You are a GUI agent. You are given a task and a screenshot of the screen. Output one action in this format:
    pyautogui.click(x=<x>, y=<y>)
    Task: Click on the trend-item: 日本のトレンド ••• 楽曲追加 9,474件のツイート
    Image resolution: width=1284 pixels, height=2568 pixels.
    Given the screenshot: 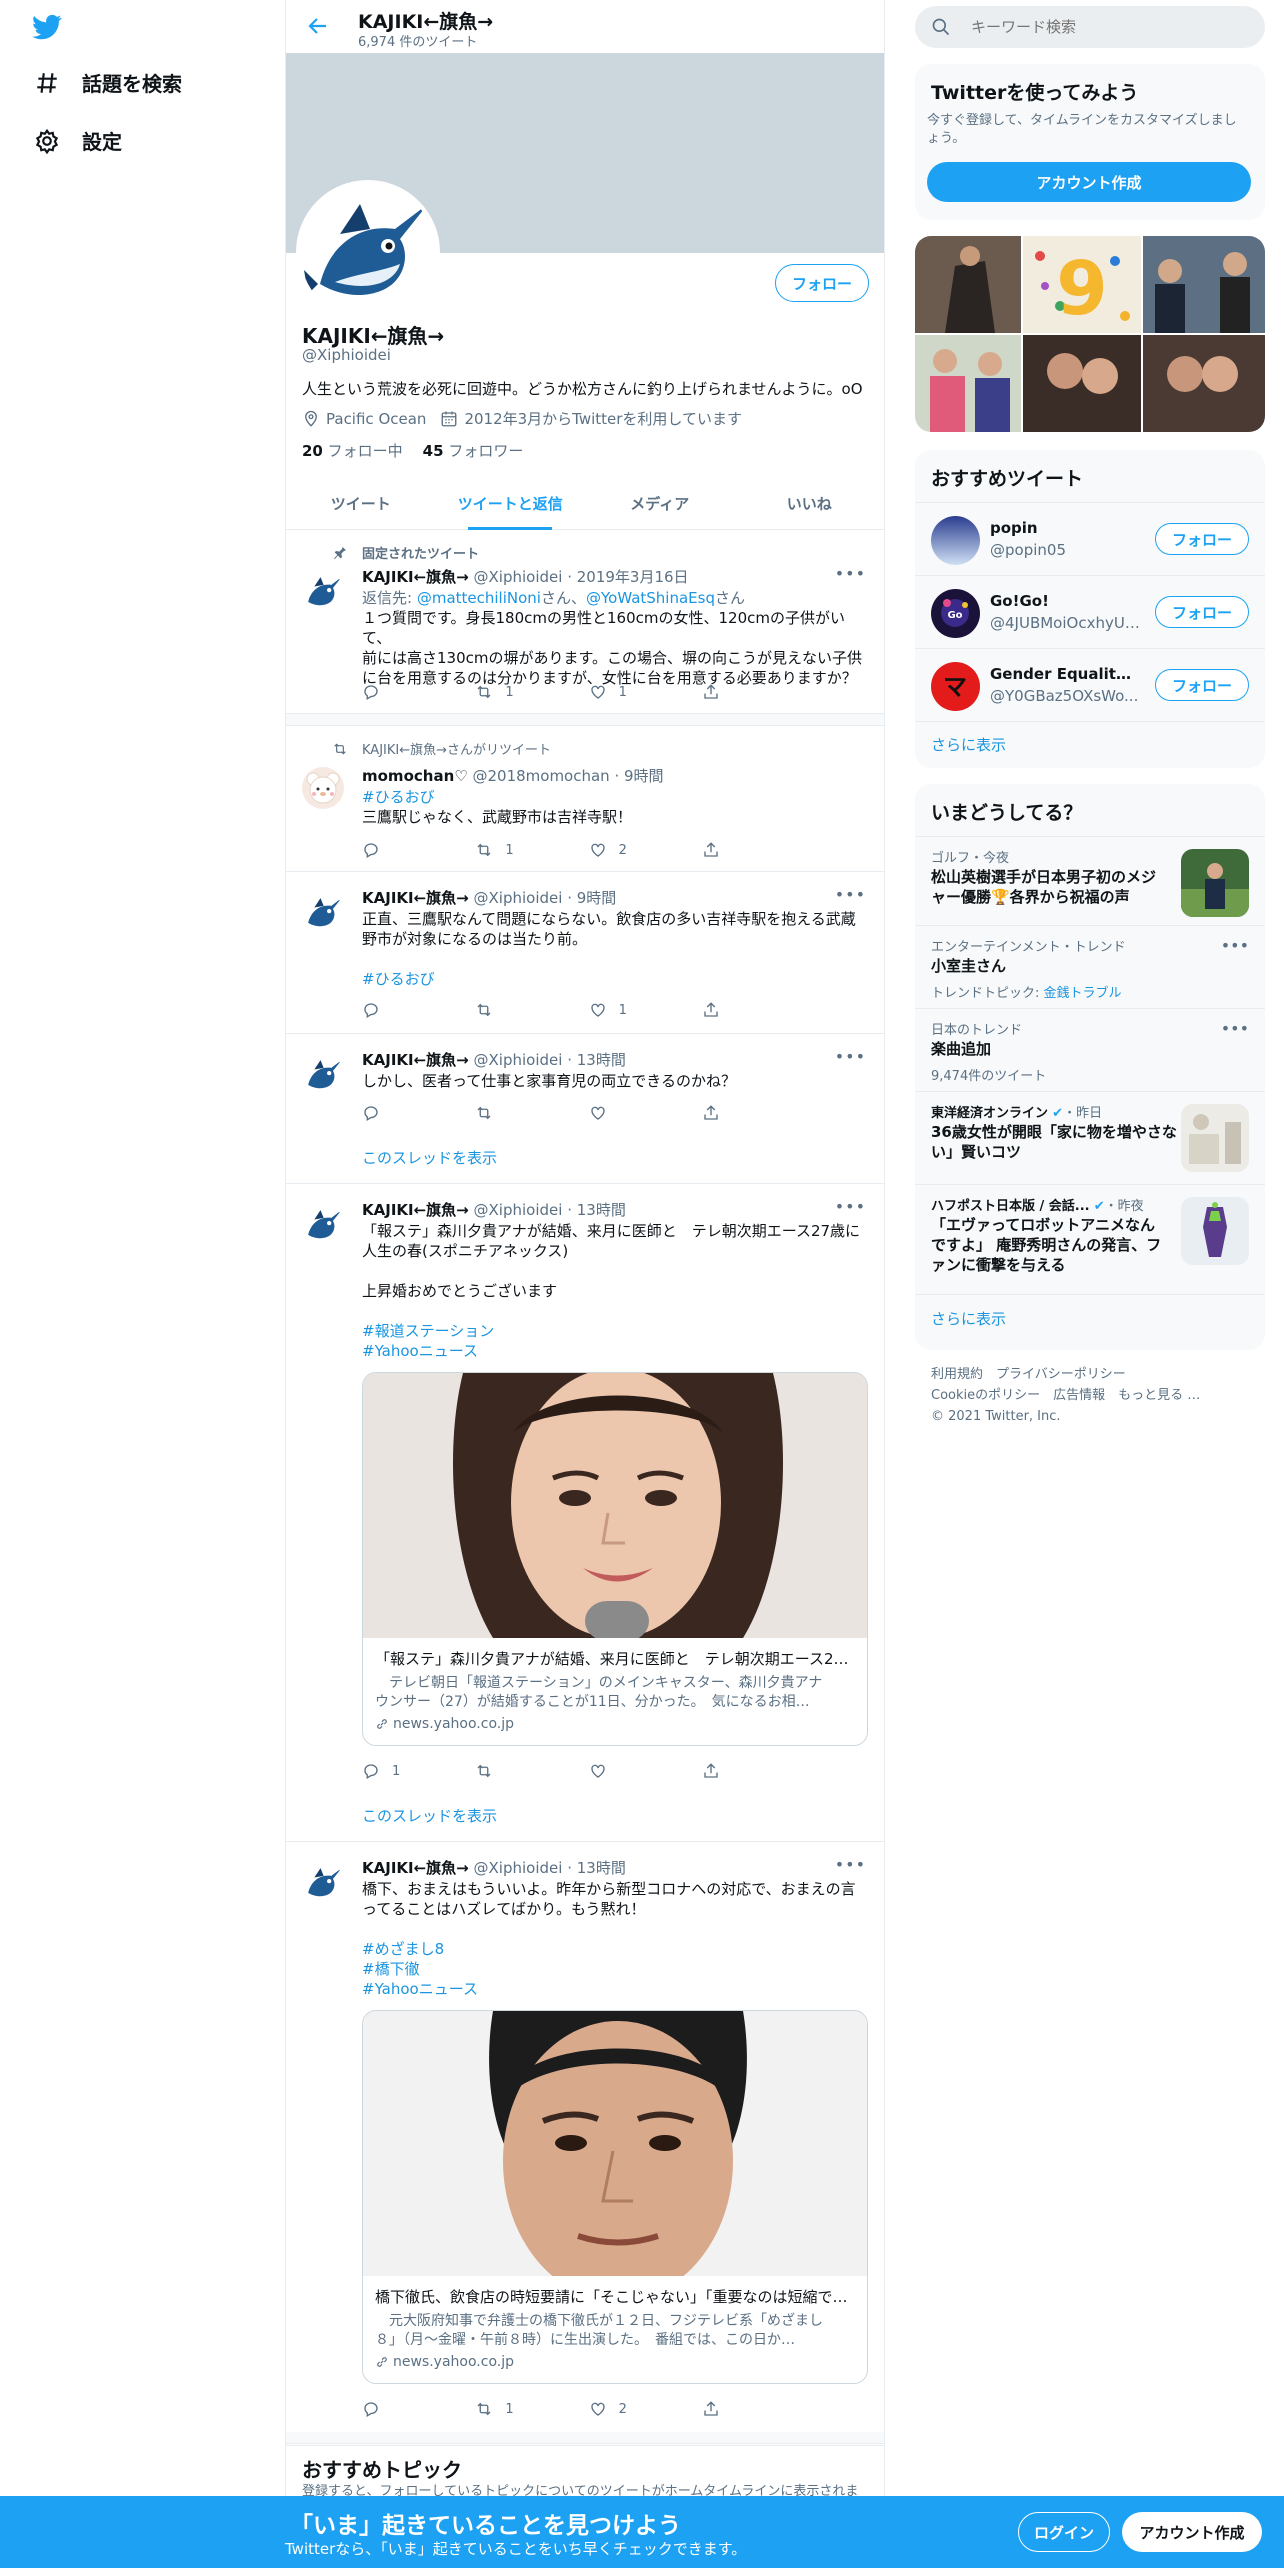 What is the action you would take?
    pyautogui.click(x=1090, y=1049)
    